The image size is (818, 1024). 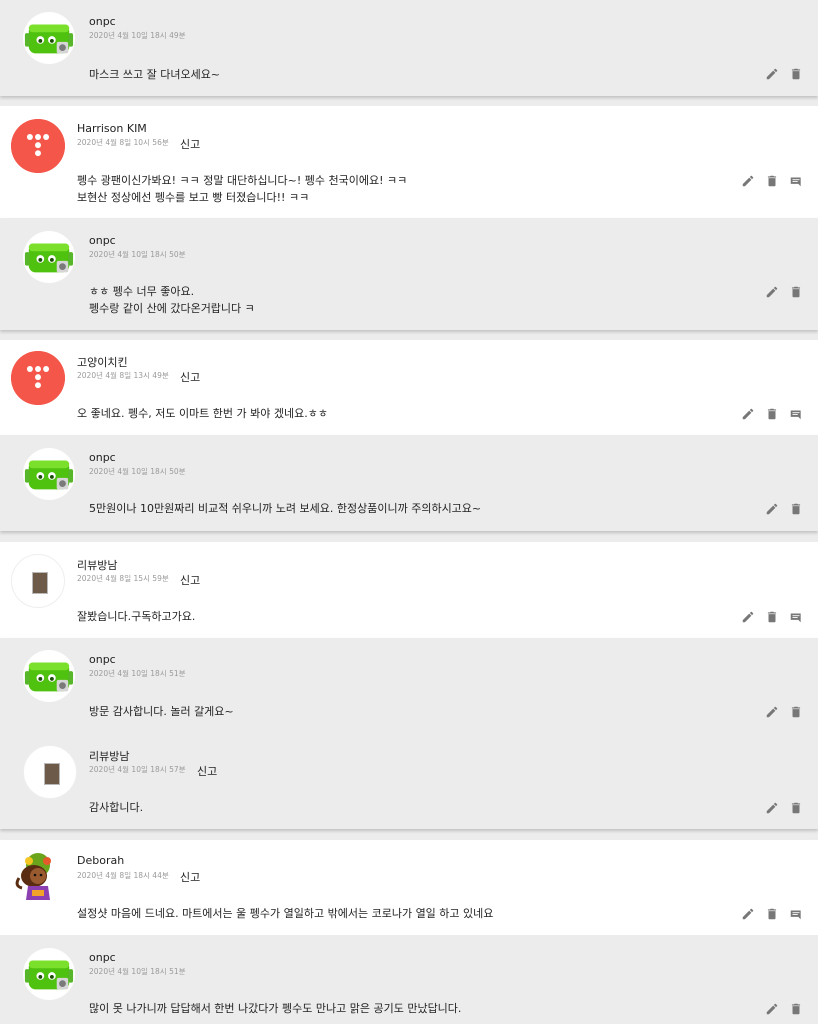 What do you see at coordinates (137, 35) in the screenshot?
I see `comment-date: 2020년 4월 10일 18시 49분` at bounding box center [137, 35].